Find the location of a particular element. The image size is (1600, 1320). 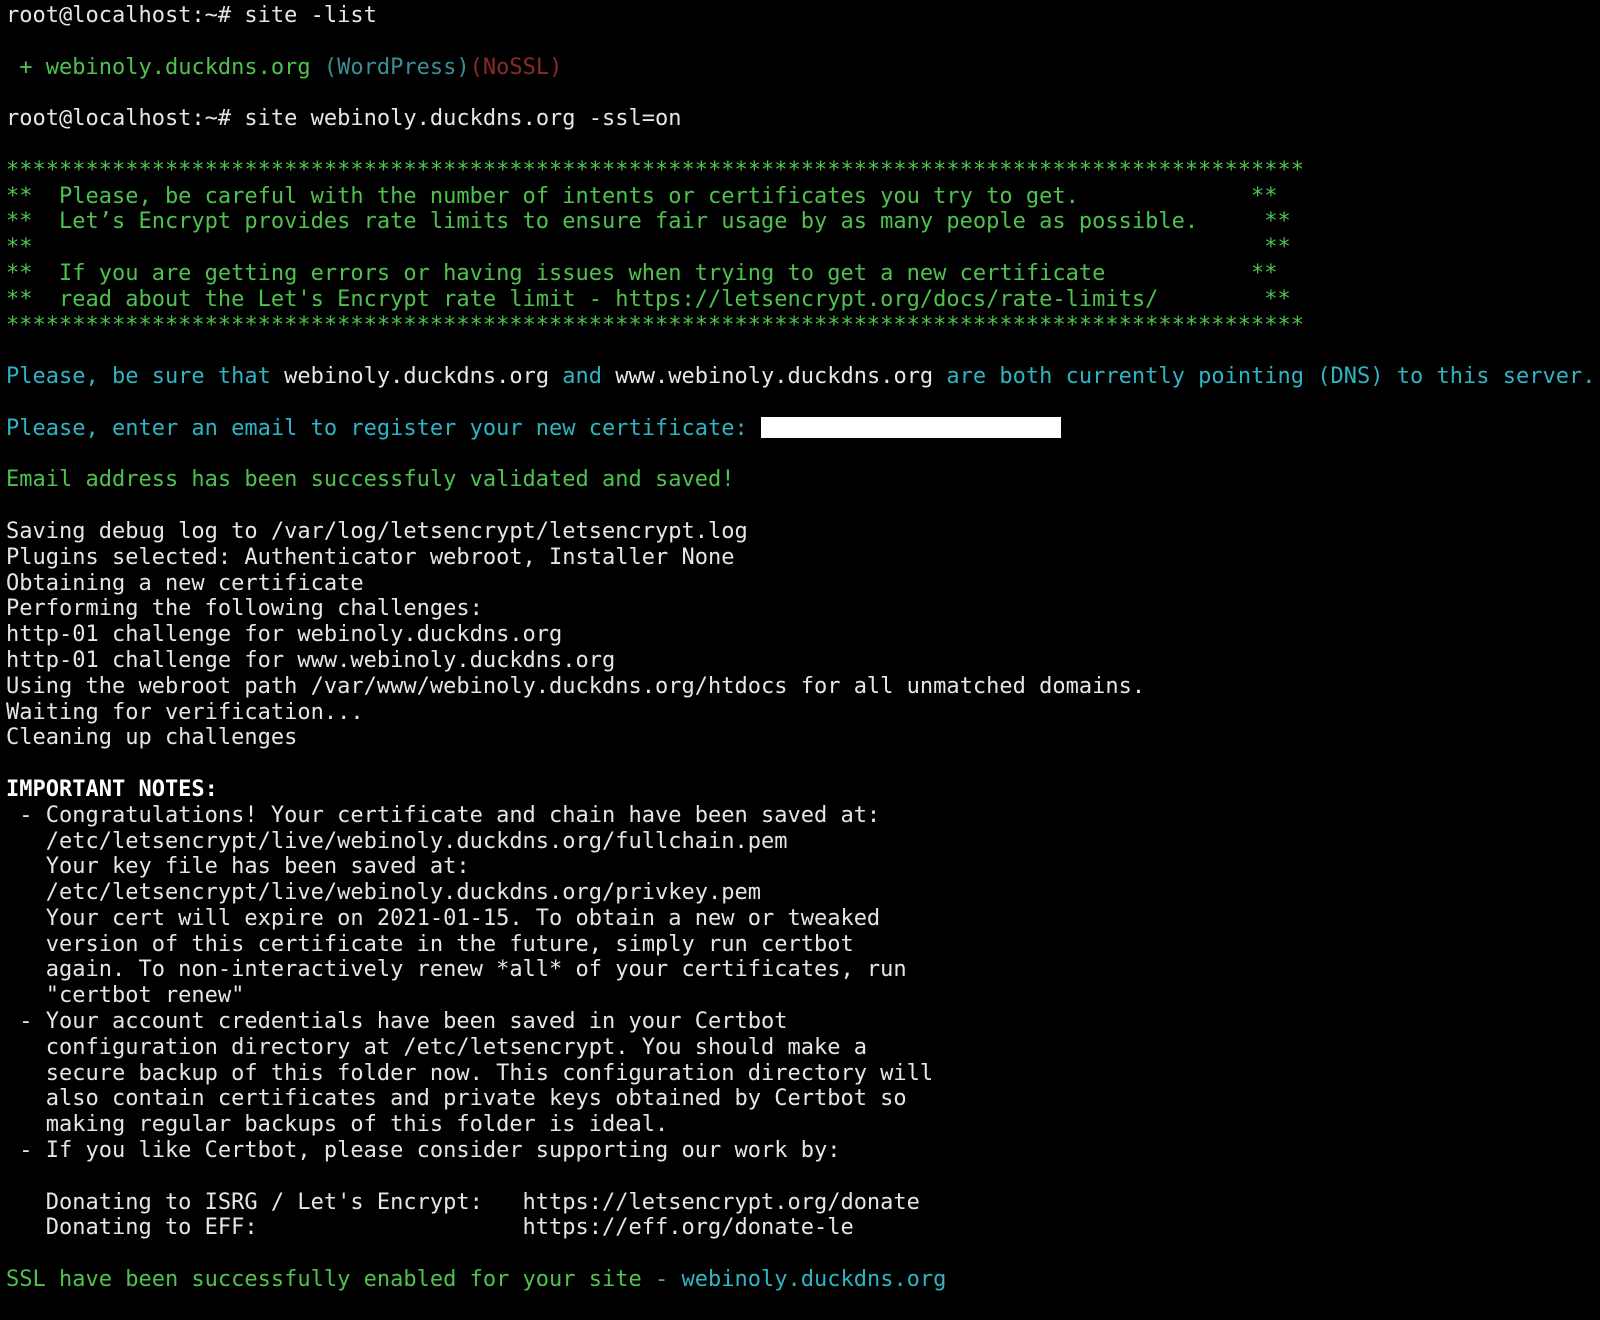

dns-notice-text: Please, be sure that is located at coordinates (145, 377).